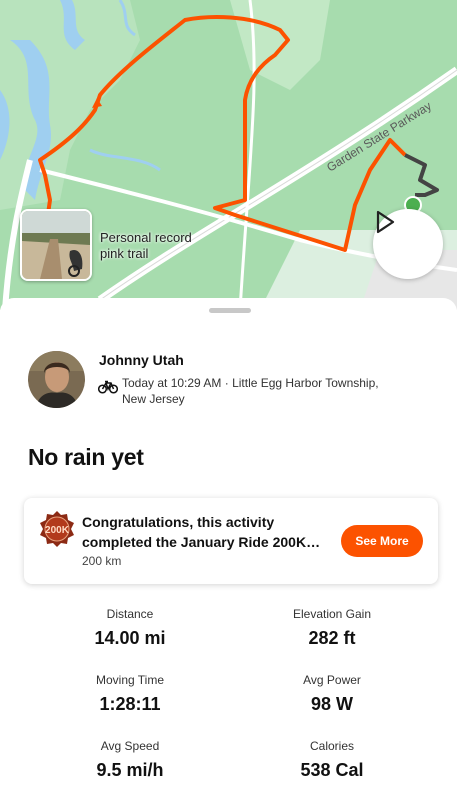 The image size is (457, 800). Describe the element at coordinates (86, 457) in the screenshot. I see `activity-title: No rain yet` at that location.